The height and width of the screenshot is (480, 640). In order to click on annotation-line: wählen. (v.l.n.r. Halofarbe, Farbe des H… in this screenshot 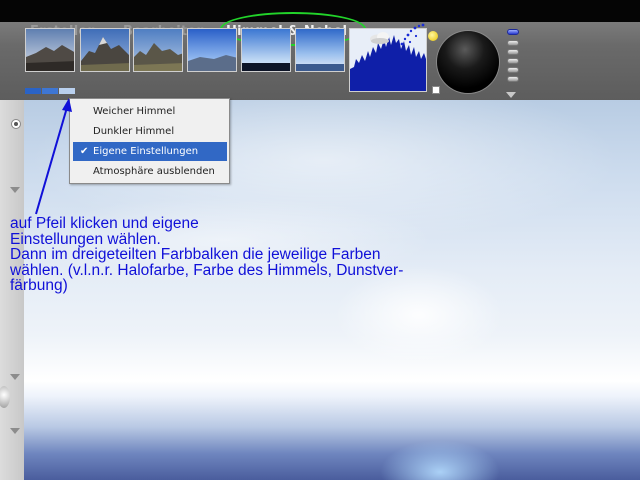, I will do `click(207, 270)`.